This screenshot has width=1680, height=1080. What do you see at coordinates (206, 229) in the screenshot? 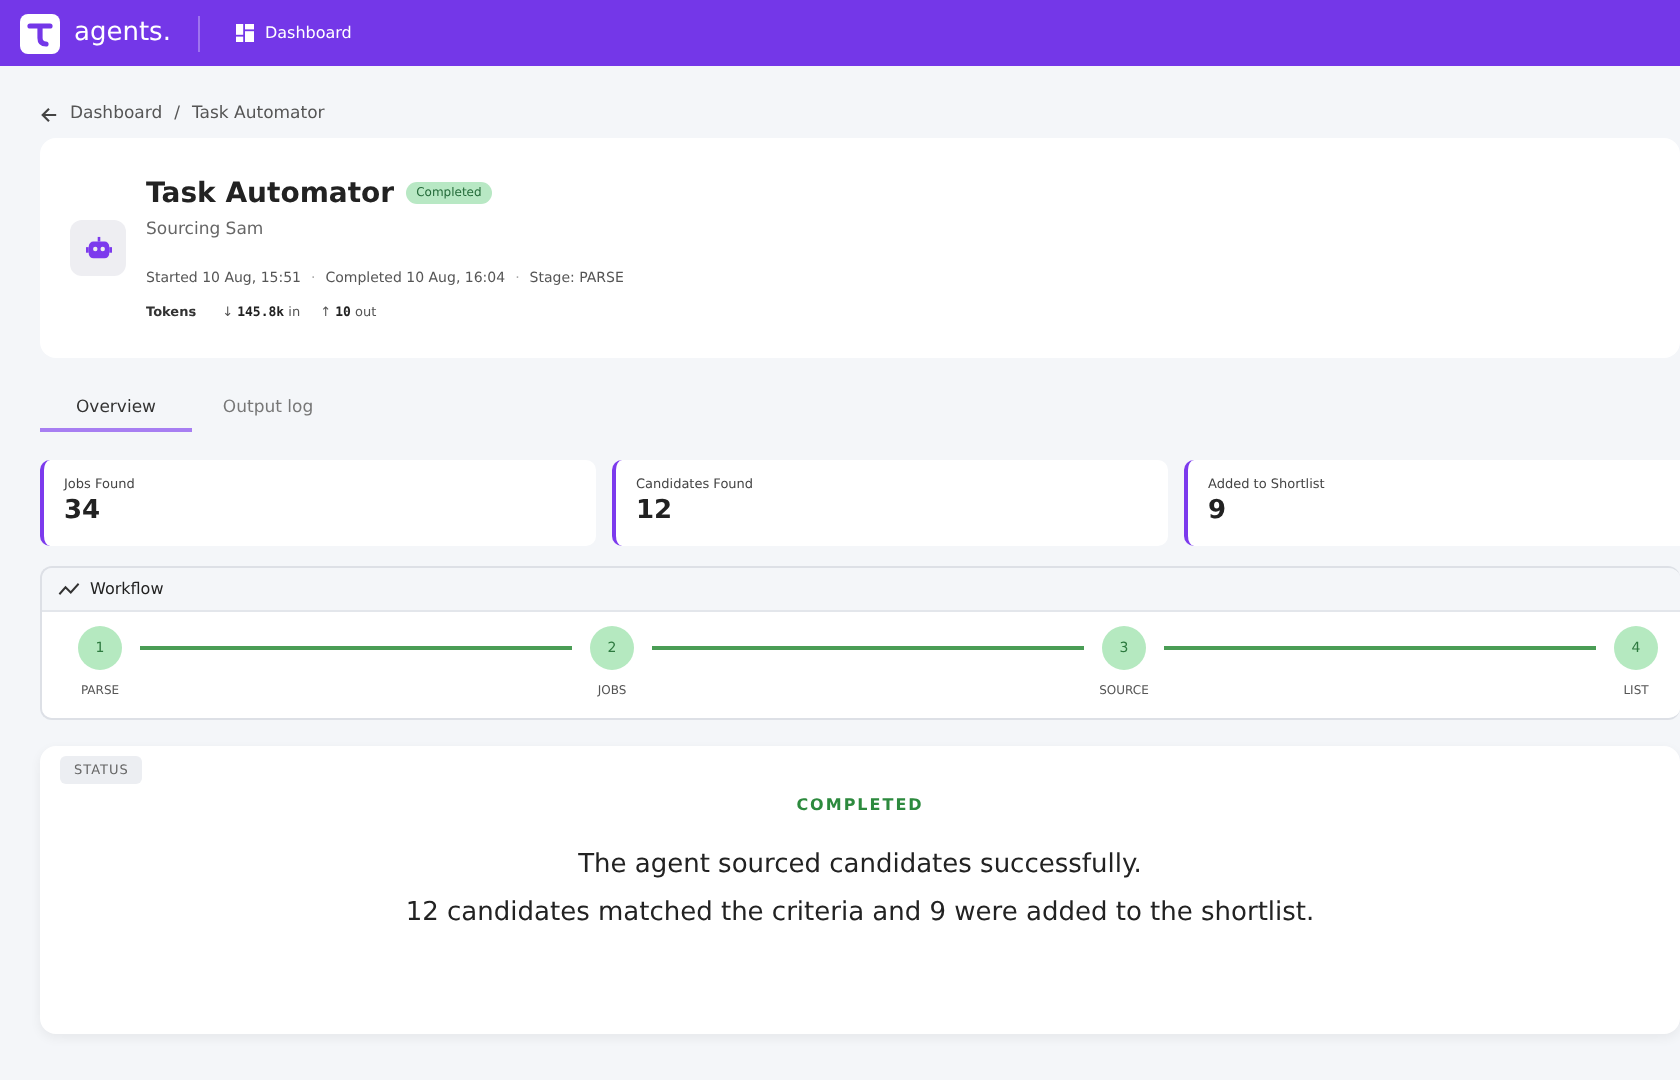
I see `agent-name: Sourcing Sam` at bounding box center [206, 229].